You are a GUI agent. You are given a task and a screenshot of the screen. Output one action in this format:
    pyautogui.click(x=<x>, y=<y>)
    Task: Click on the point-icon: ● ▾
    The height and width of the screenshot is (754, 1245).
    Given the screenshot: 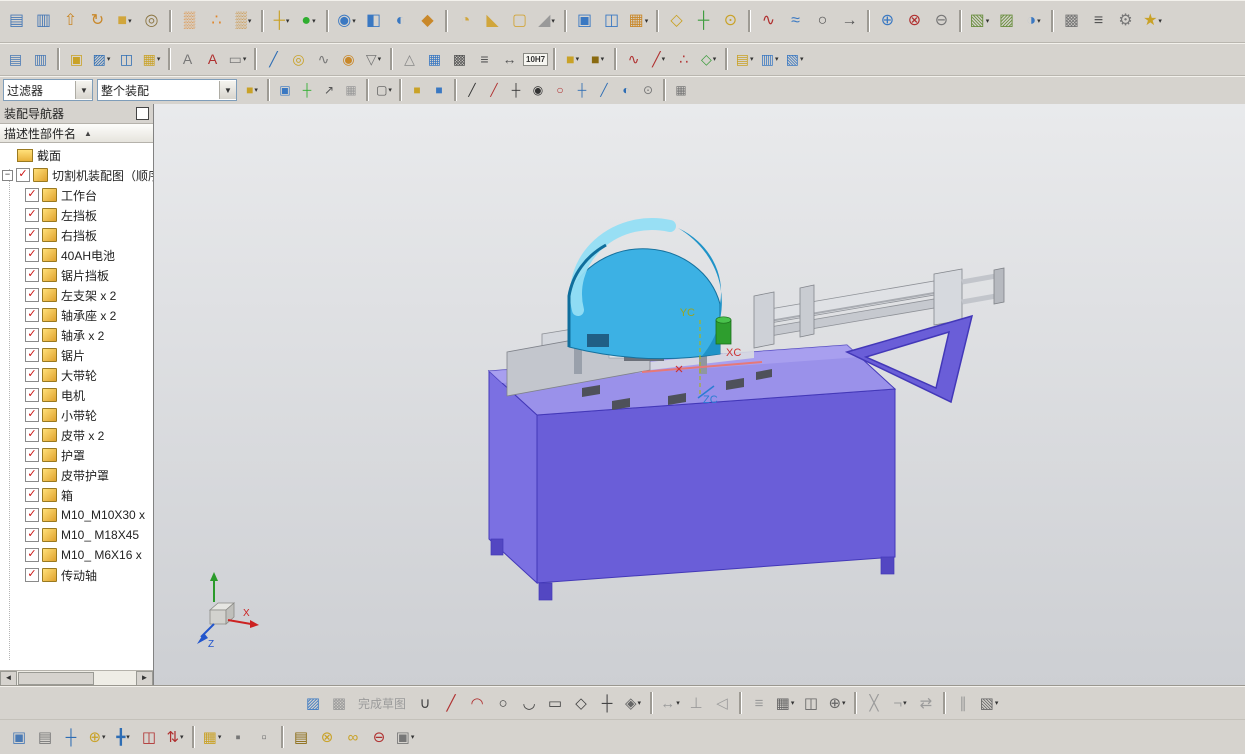 What is the action you would take?
    pyautogui.click(x=308, y=21)
    